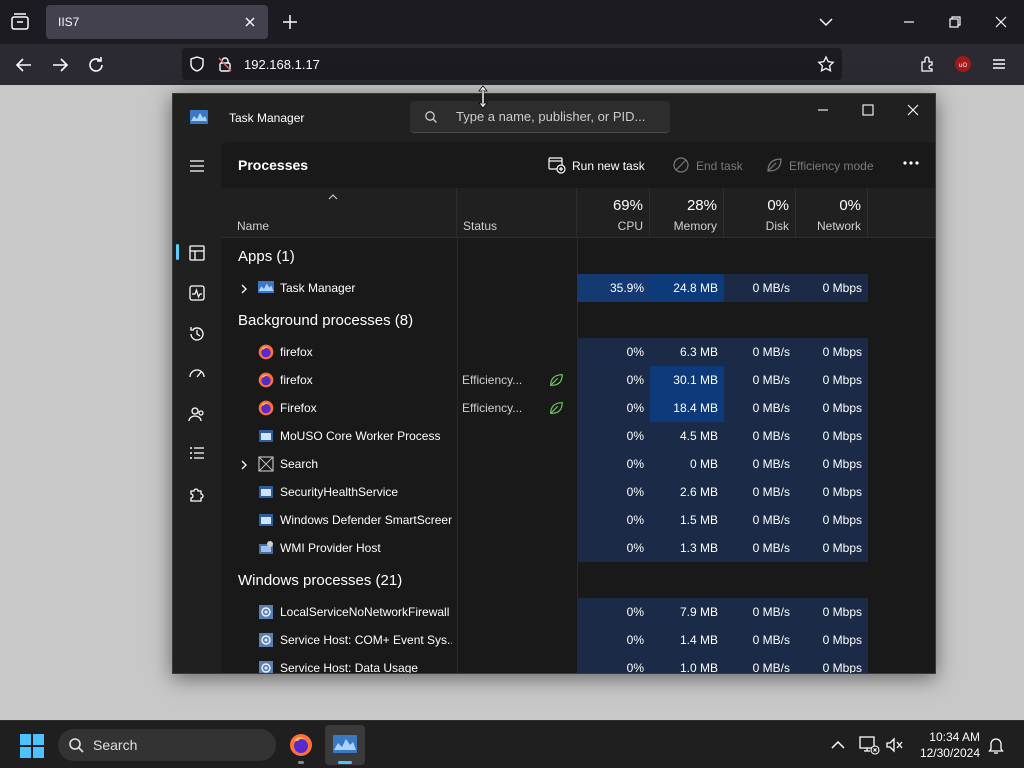 This screenshot has height=768, width=1024. Describe the element at coordinates (266, 288) in the screenshot. I see `task-manager-icon` at that location.